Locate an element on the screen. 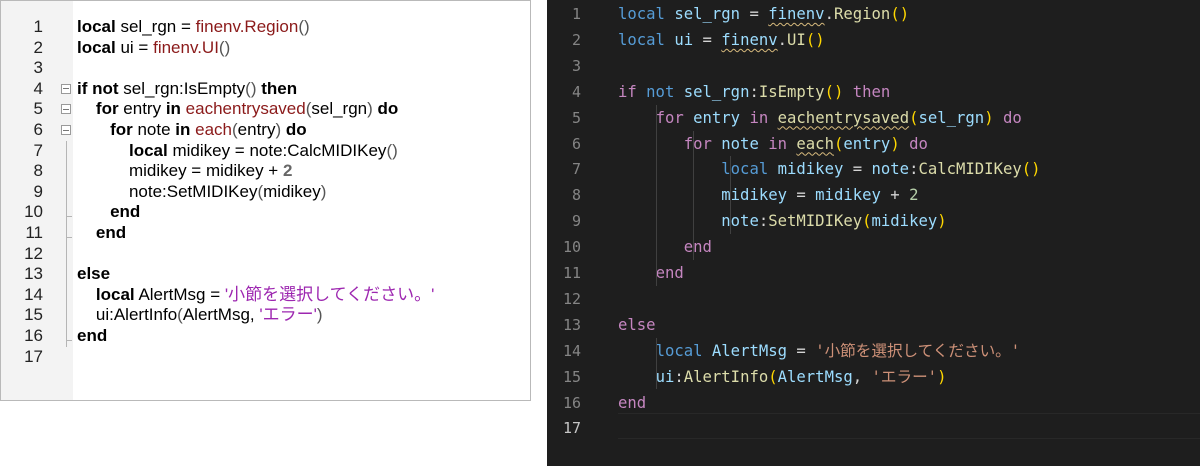 This screenshot has width=1200, height=466. code-text: local midikey = note:CalcMIDIKey() is located at coordinates (829, 169).